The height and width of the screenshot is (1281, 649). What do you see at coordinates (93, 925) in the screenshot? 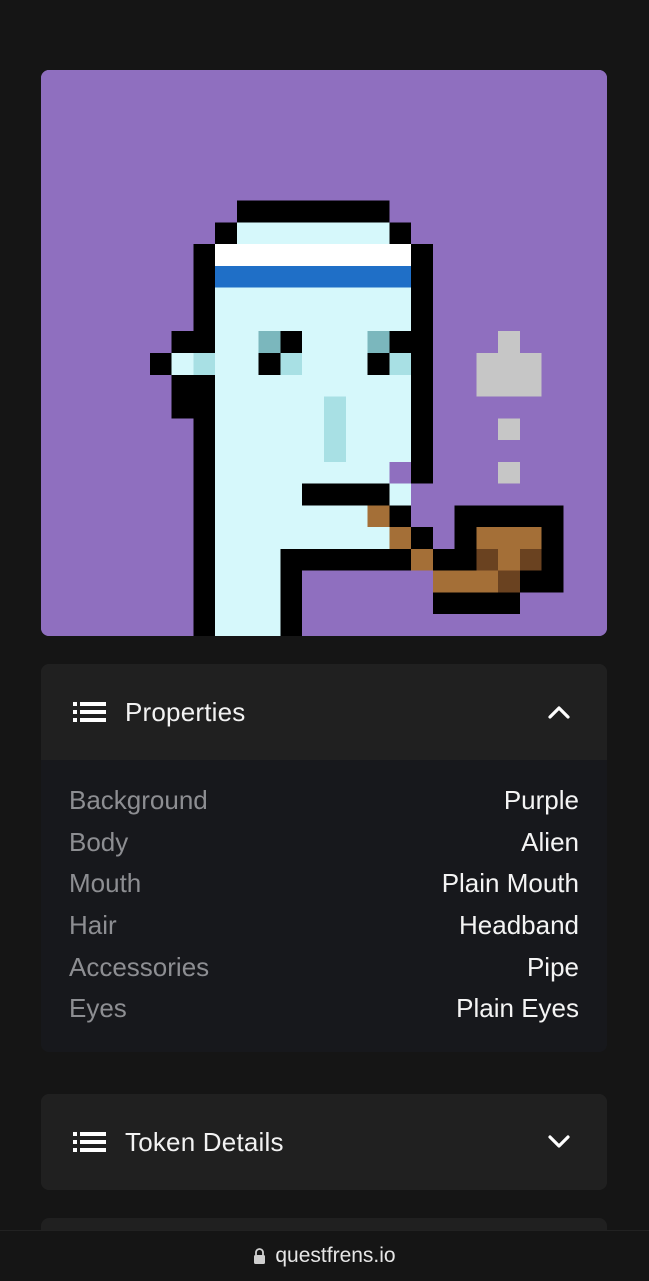
I see `property-key: Hair` at bounding box center [93, 925].